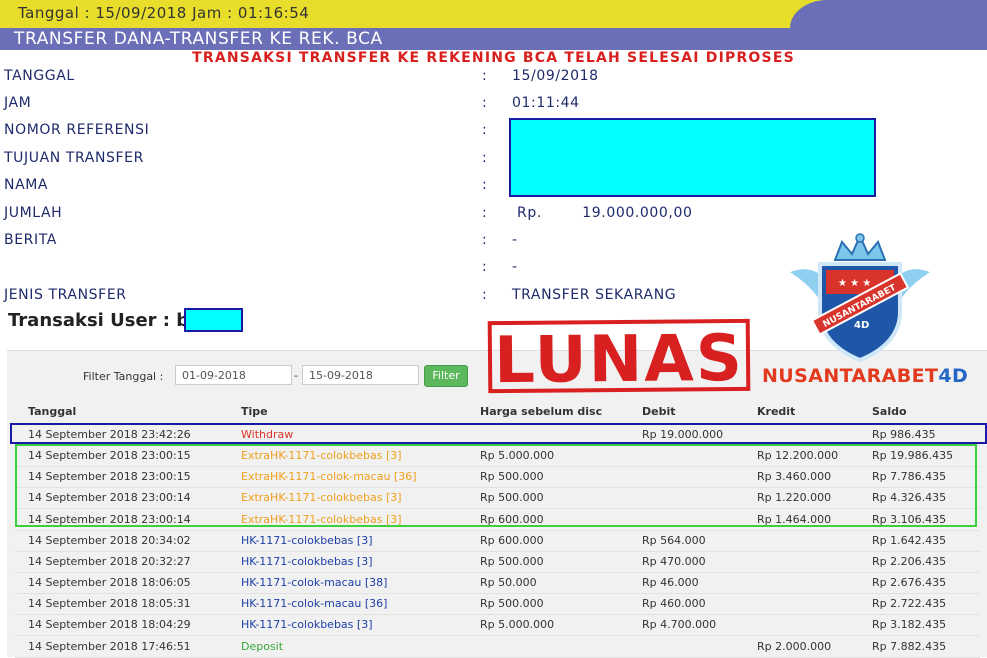 Image resolution: width=987 pixels, height=658 pixels. I want to click on cell-saldo: Rp 2.206.435, so click(909, 561).